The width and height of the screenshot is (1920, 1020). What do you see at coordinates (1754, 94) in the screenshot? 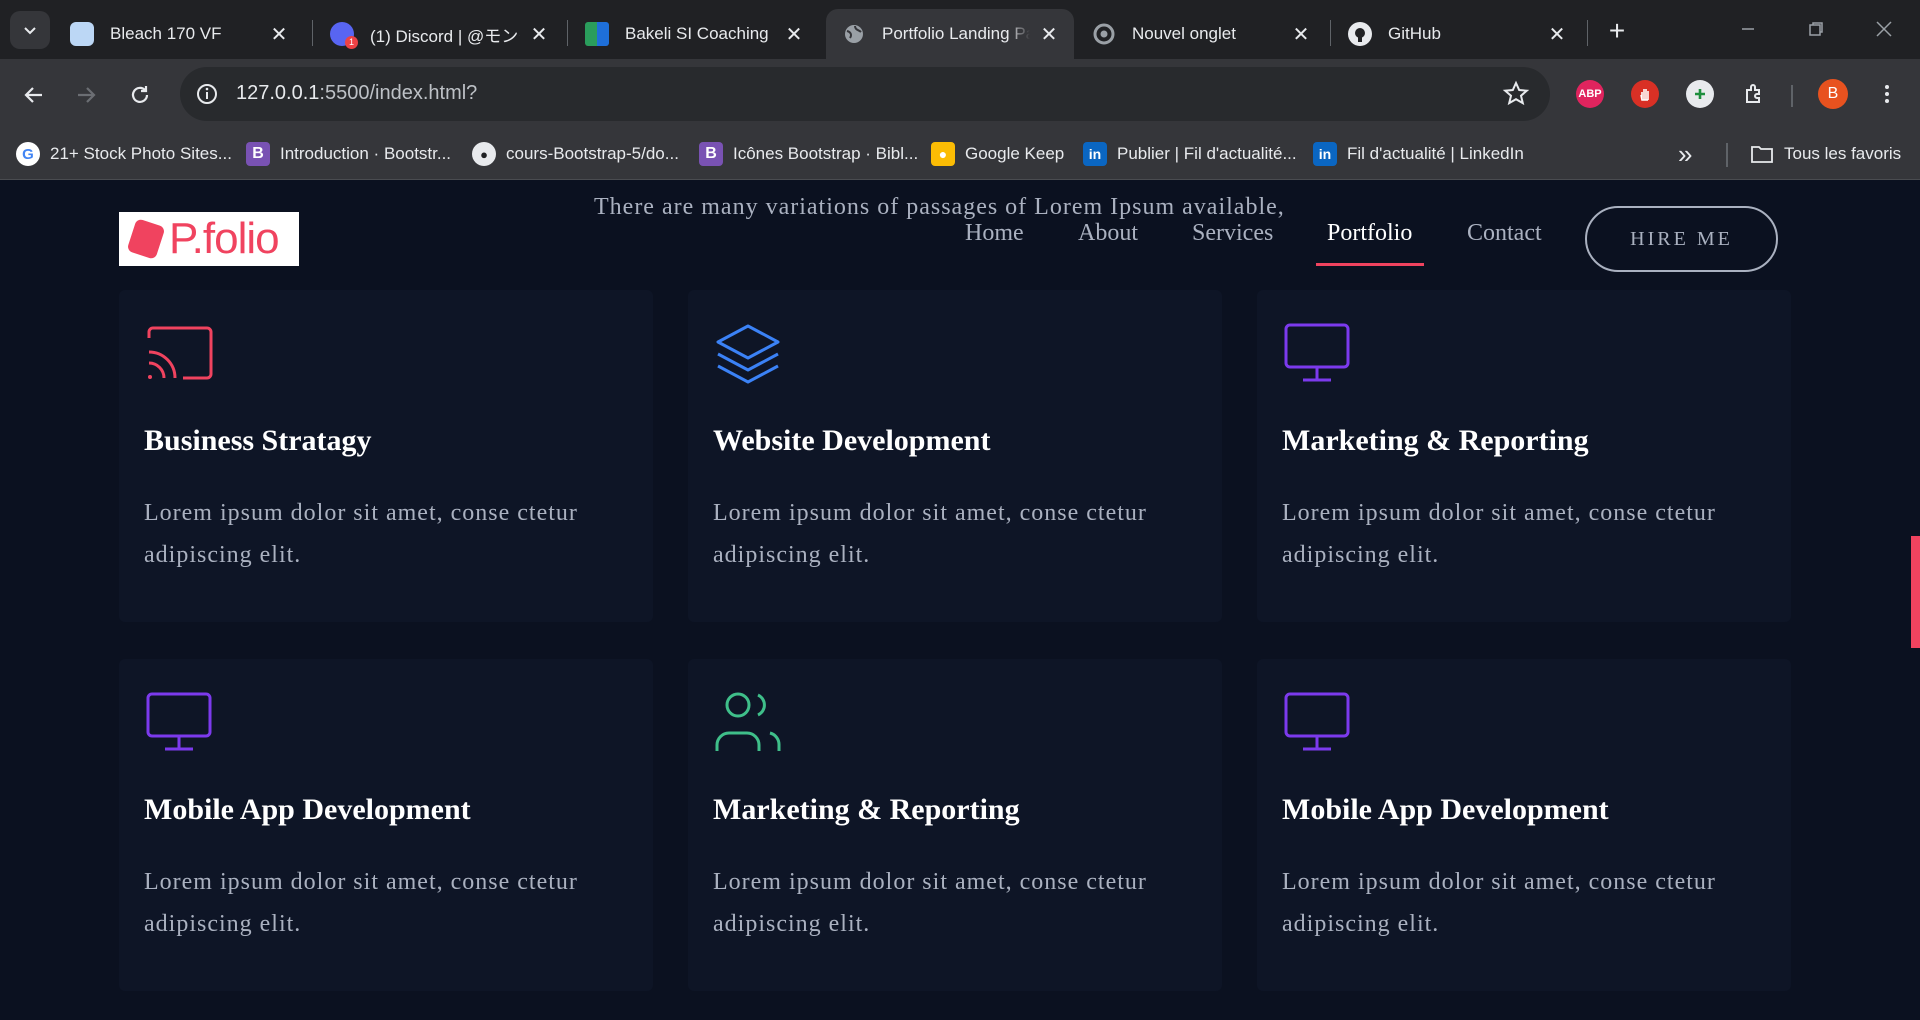
I see `puzzle-icon` at bounding box center [1754, 94].